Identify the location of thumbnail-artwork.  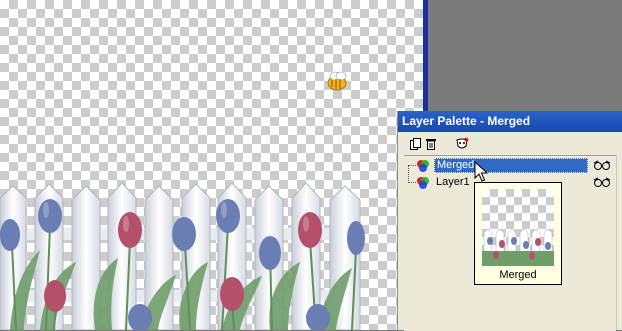
(518, 247).